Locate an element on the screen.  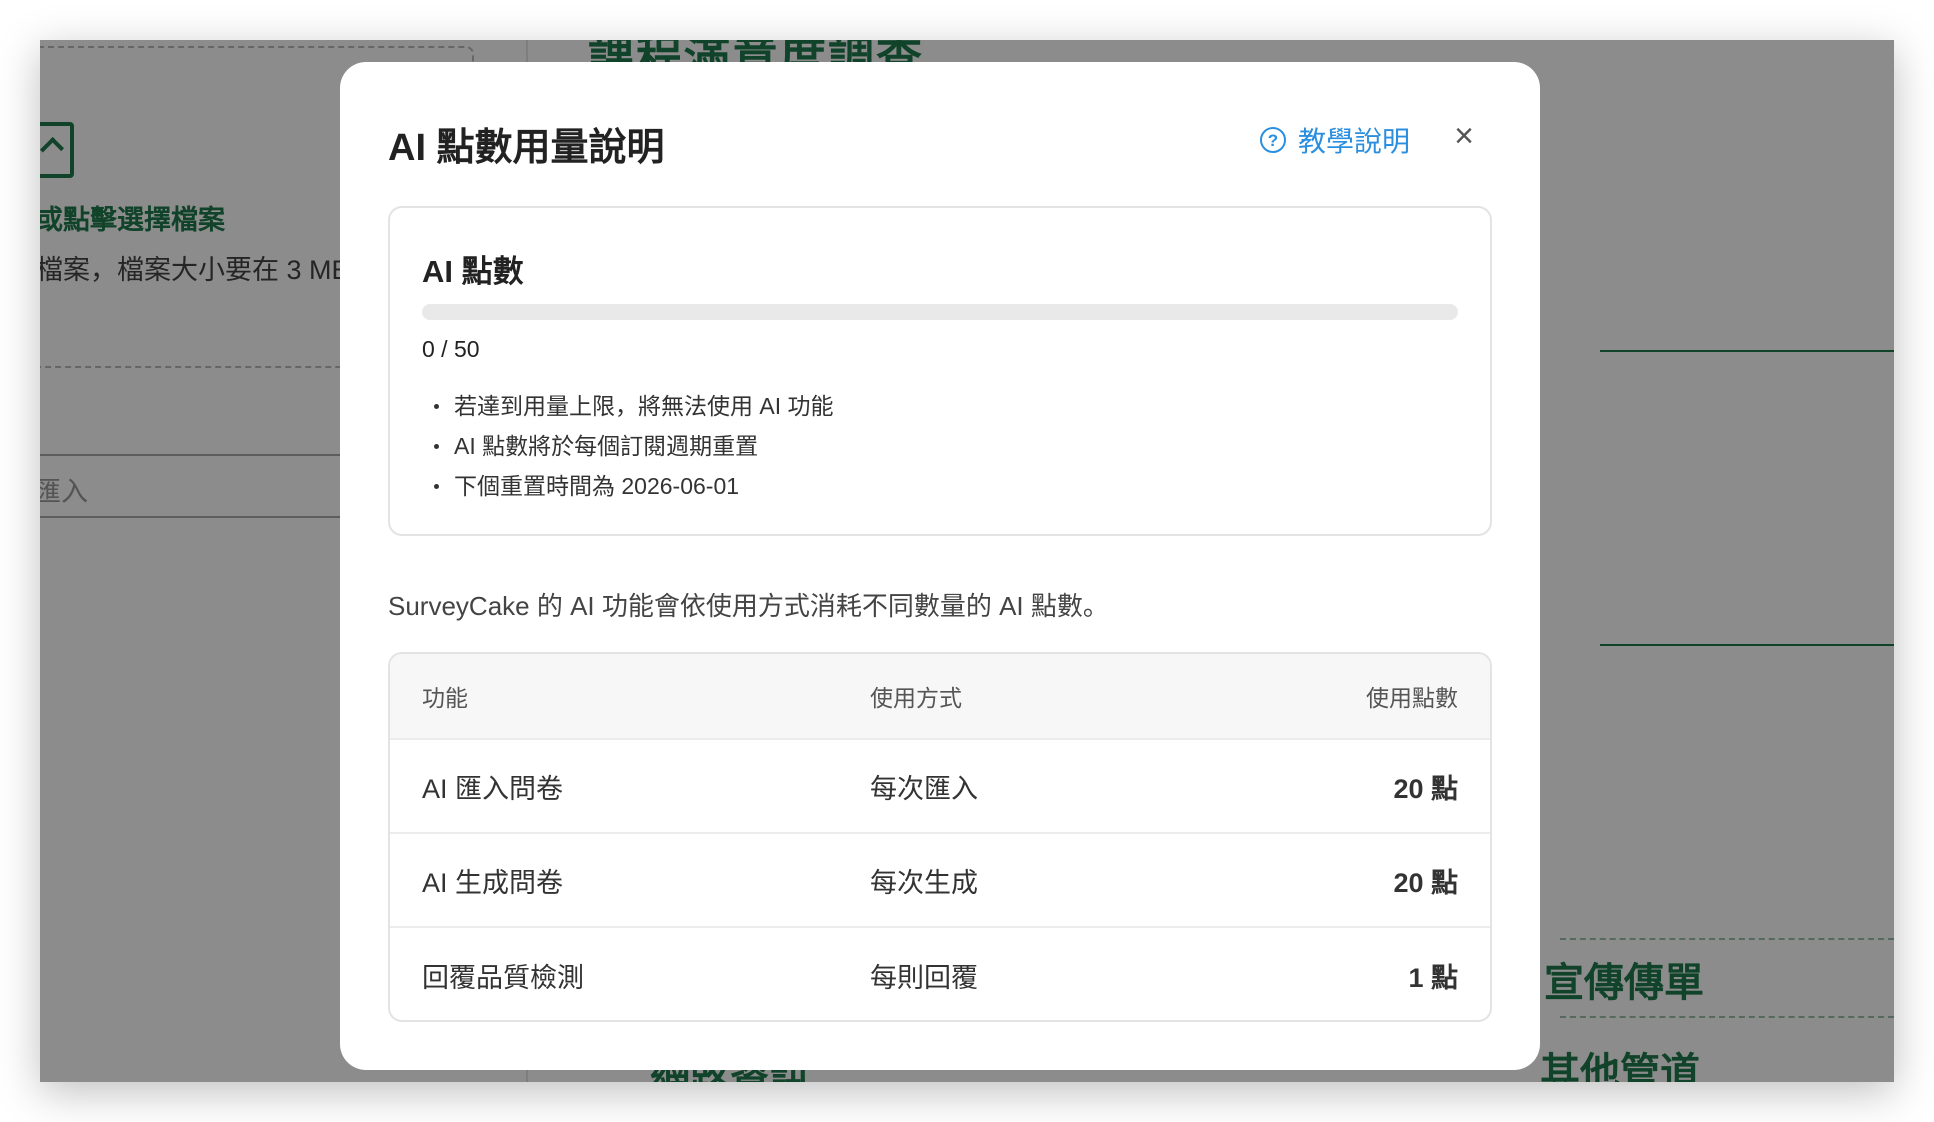
usage-cell: 每次生成 is located at coordinates (924, 882).